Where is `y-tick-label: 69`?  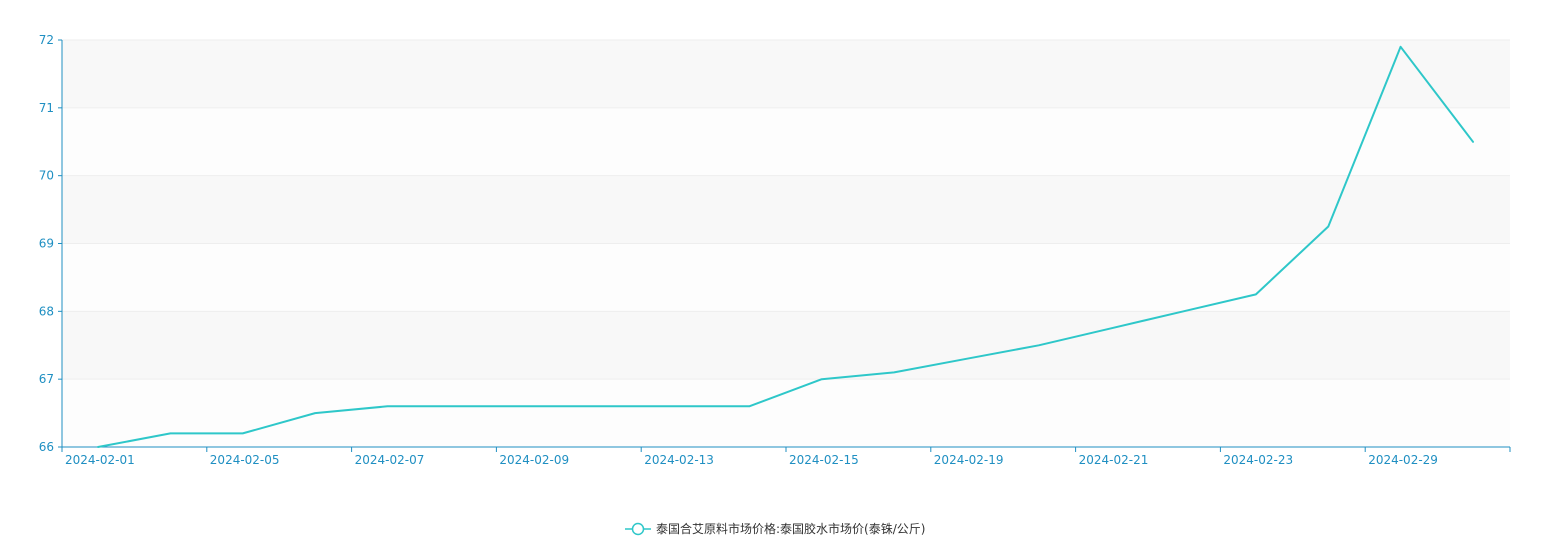 y-tick-label: 69 is located at coordinates (46, 244).